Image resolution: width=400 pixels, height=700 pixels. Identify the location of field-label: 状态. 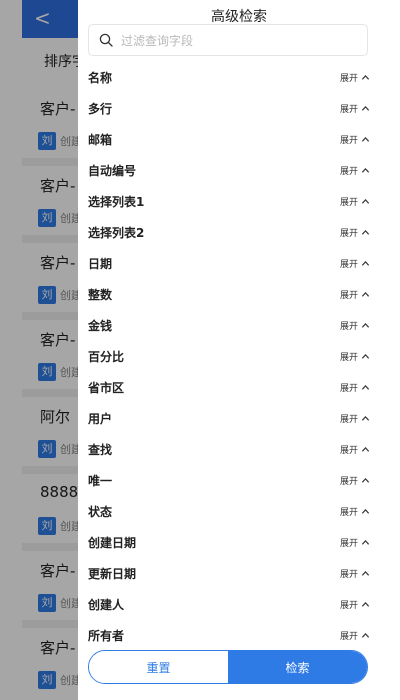
(100, 512).